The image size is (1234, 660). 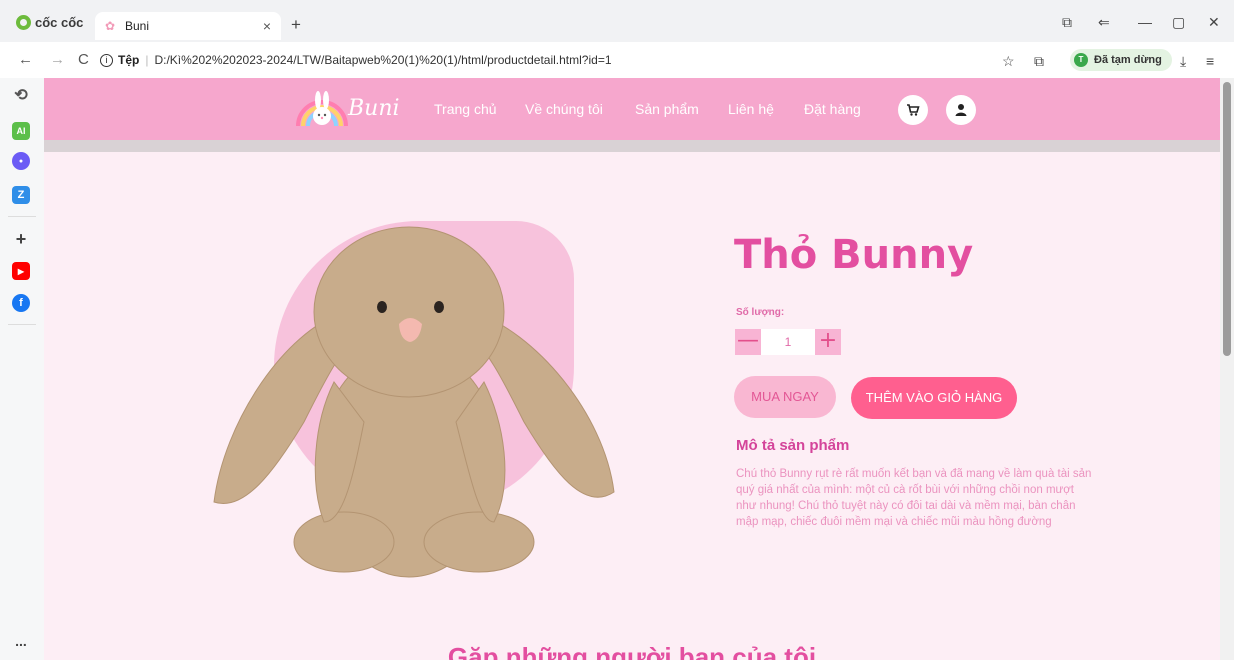 What do you see at coordinates (1039, 61) in the screenshot?
I see `extensions-icon: ⧉` at bounding box center [1039, 61].